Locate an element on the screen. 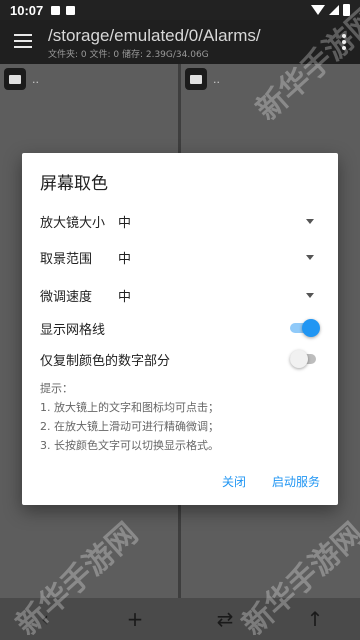 This screenshot has width=360, height=640. tips-heading: 提示： is located at coordinates (56, 388).